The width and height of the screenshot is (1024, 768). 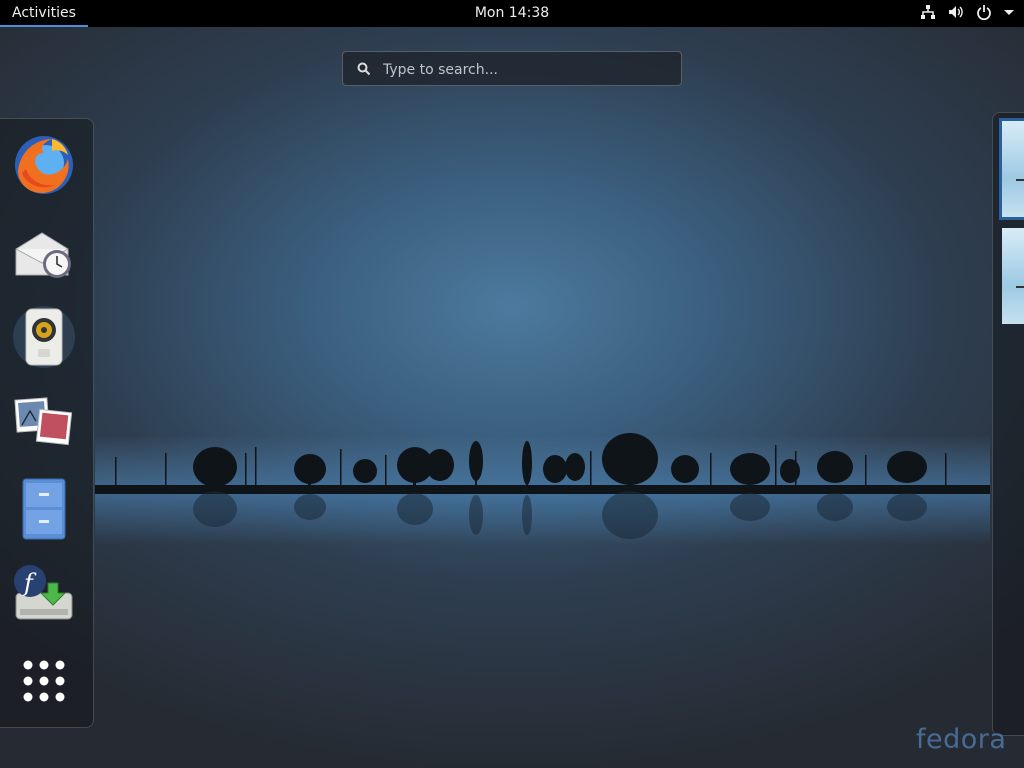 I want to click on shotwell-launcher, so click(x=44, y=423).